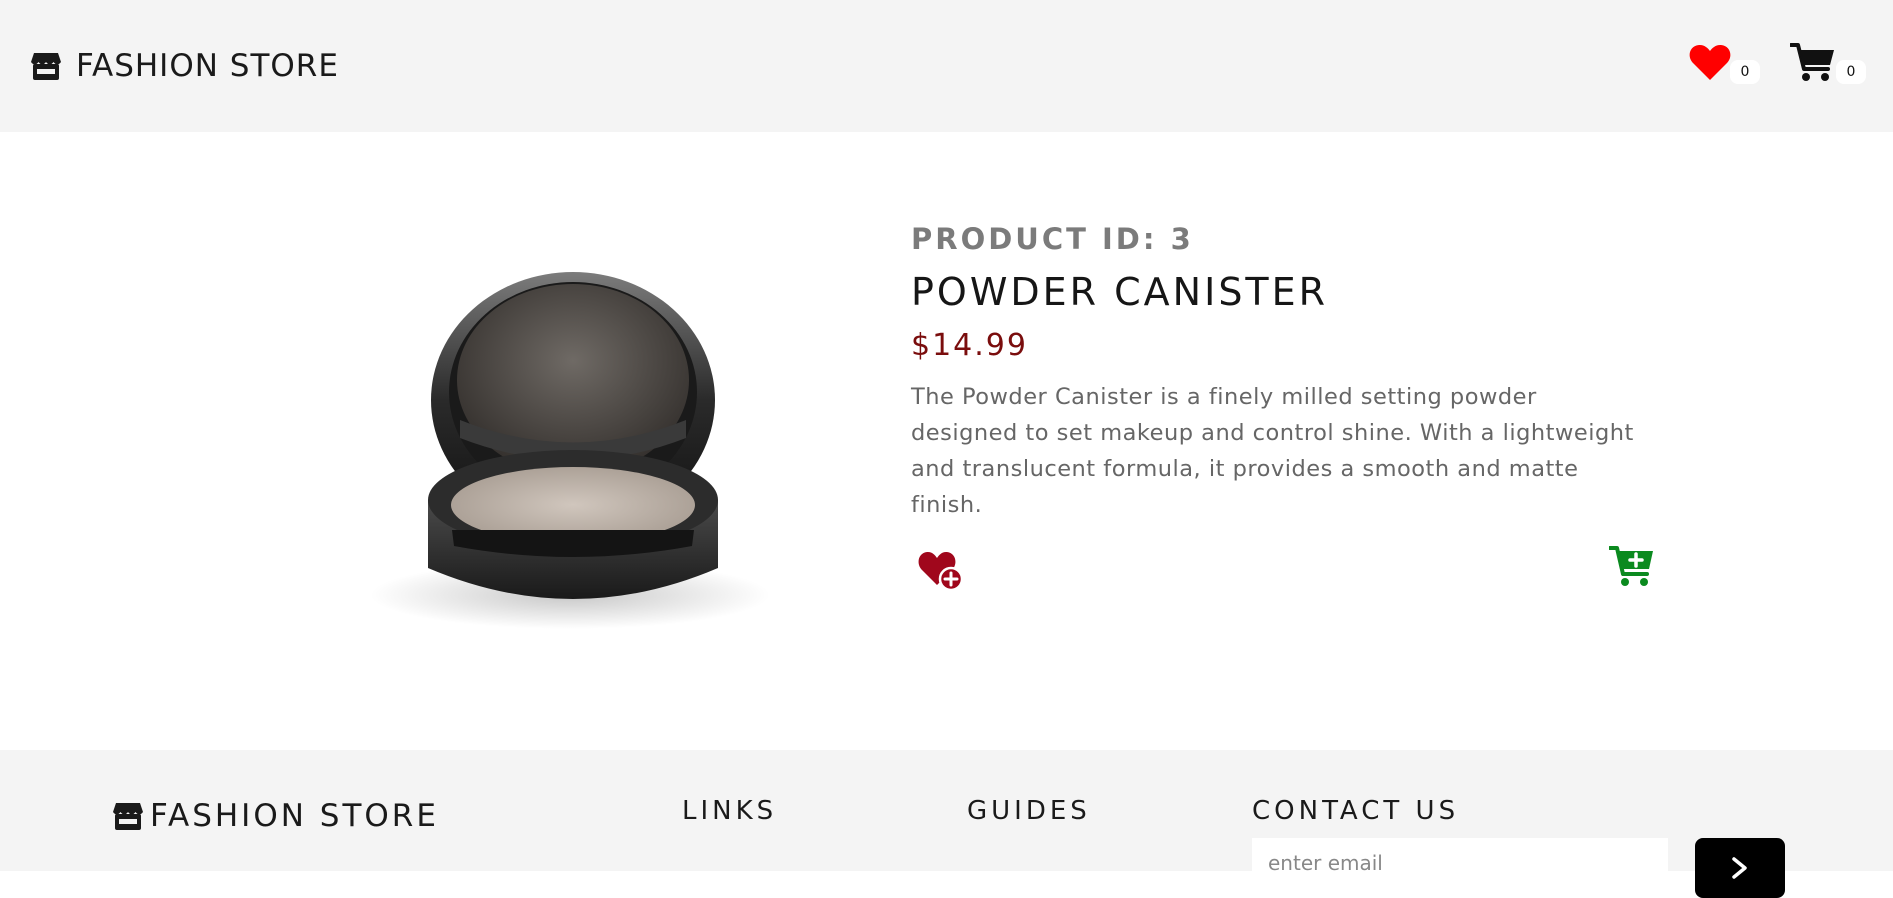 Image resolution: width=1893 pixels, height=898 pixels. I want to click on product-id: PRODUCT ID: 3, so click(1052, 239).